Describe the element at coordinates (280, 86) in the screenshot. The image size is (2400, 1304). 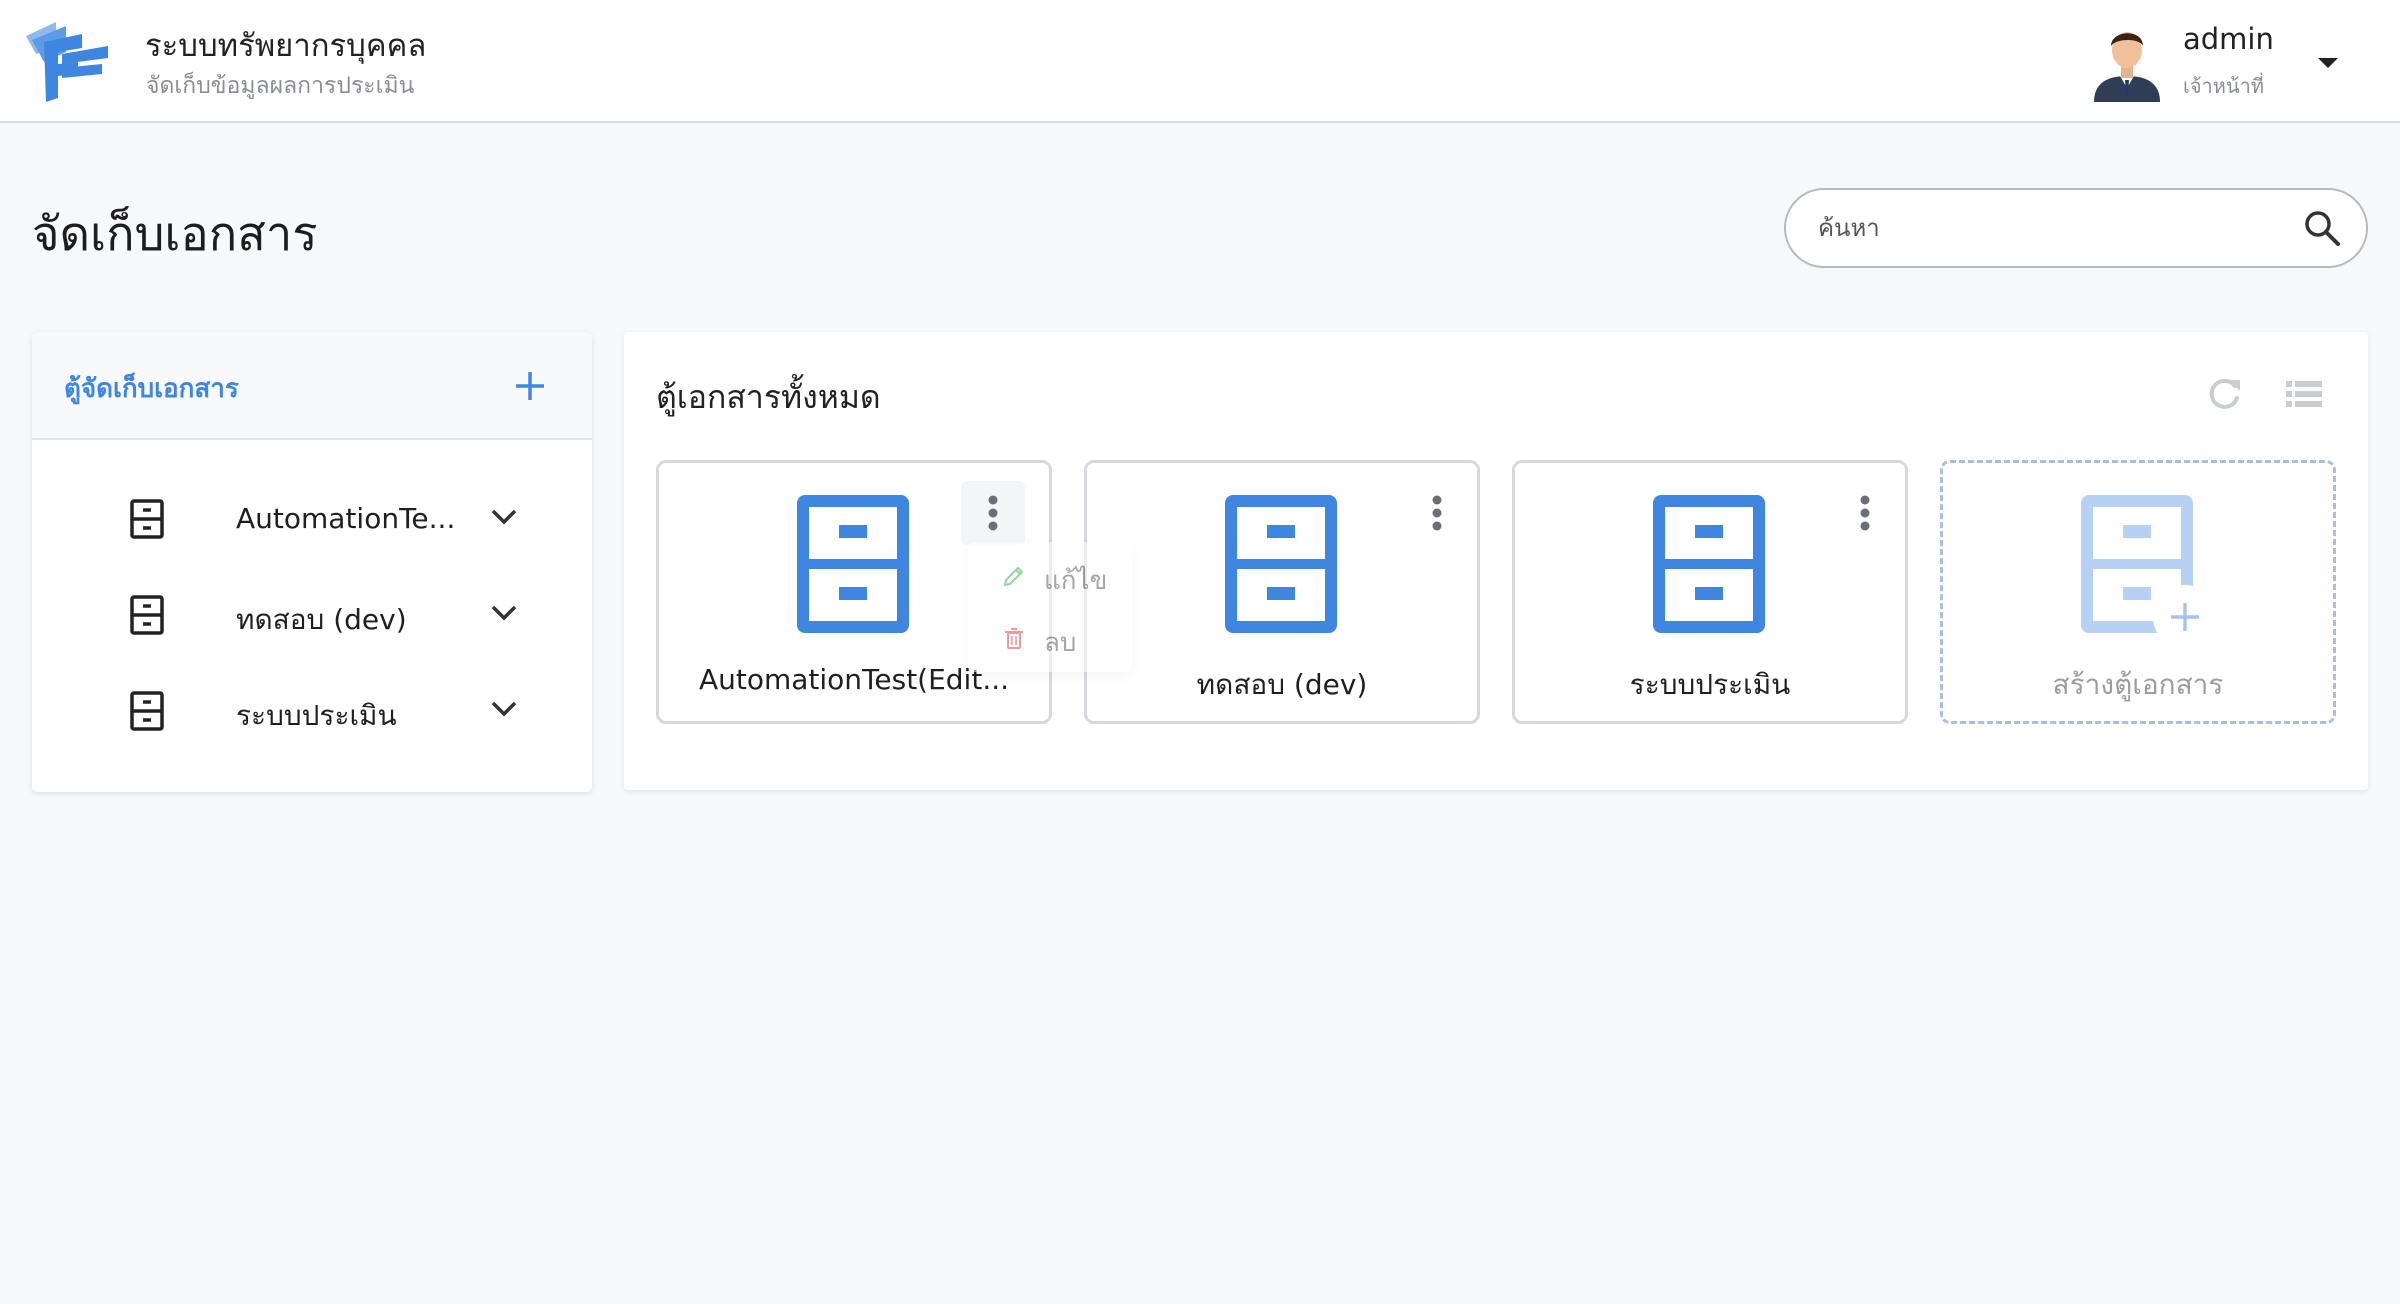
I see `app-subtitle: จัดเก็บข้อมูลผลการประเมิน` at that location.